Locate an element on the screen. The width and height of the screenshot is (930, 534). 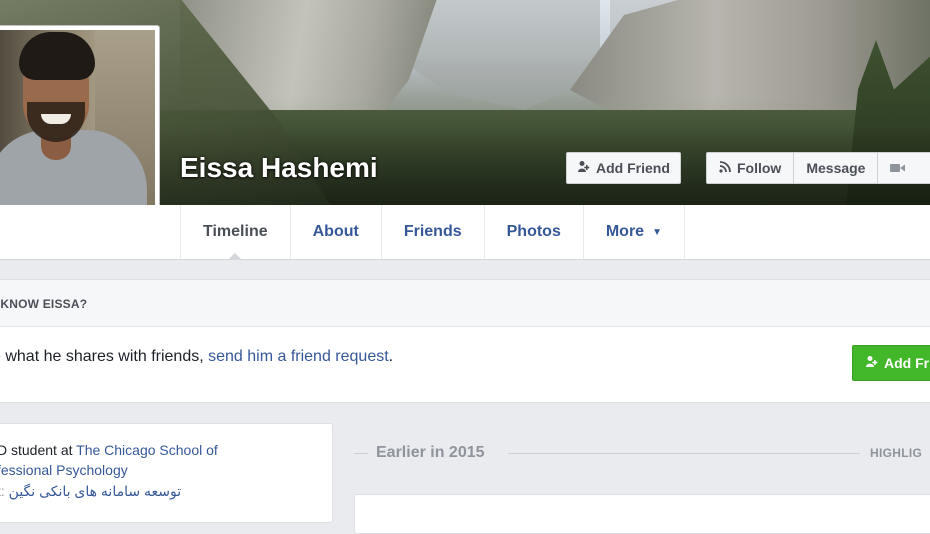
add-friend-green-label: Add Fr is located at coordinates (907, 363).